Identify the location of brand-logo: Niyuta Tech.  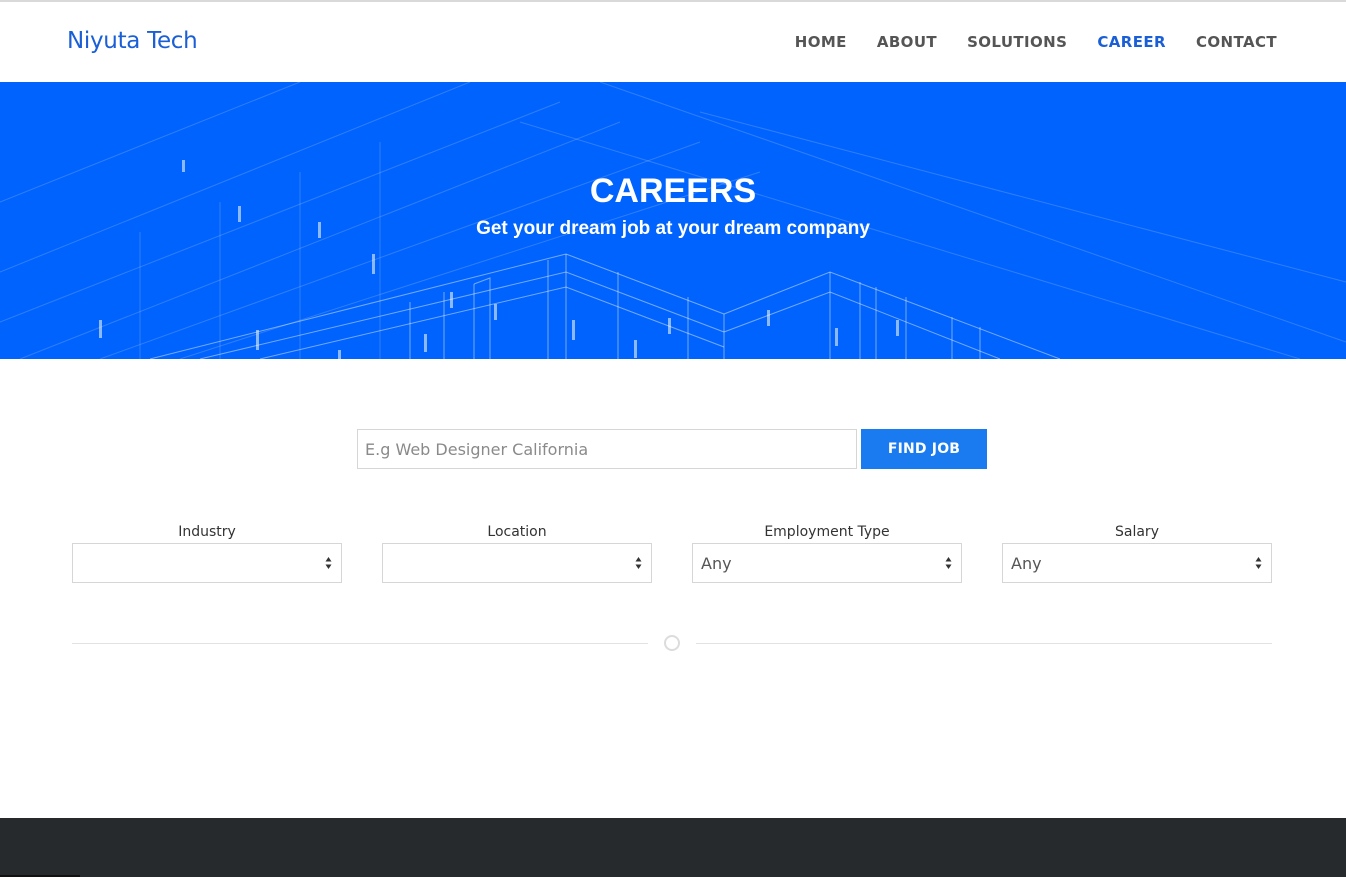
(132, 41).